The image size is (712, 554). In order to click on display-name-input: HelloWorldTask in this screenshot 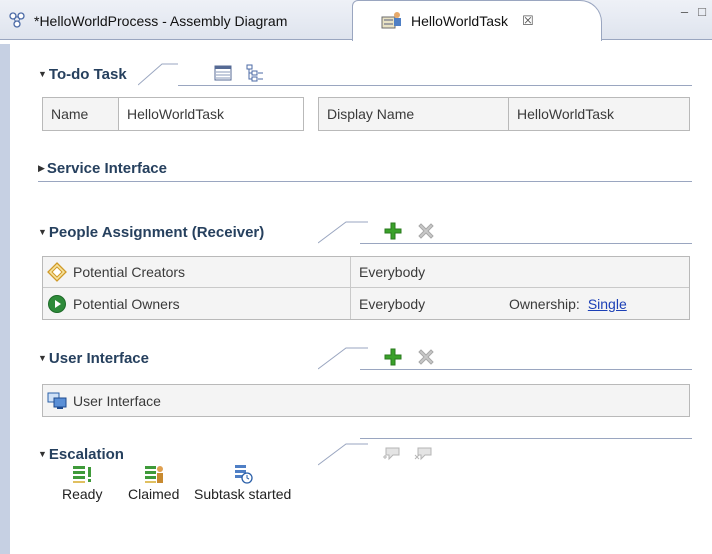, I will do `click(599, 114)`.